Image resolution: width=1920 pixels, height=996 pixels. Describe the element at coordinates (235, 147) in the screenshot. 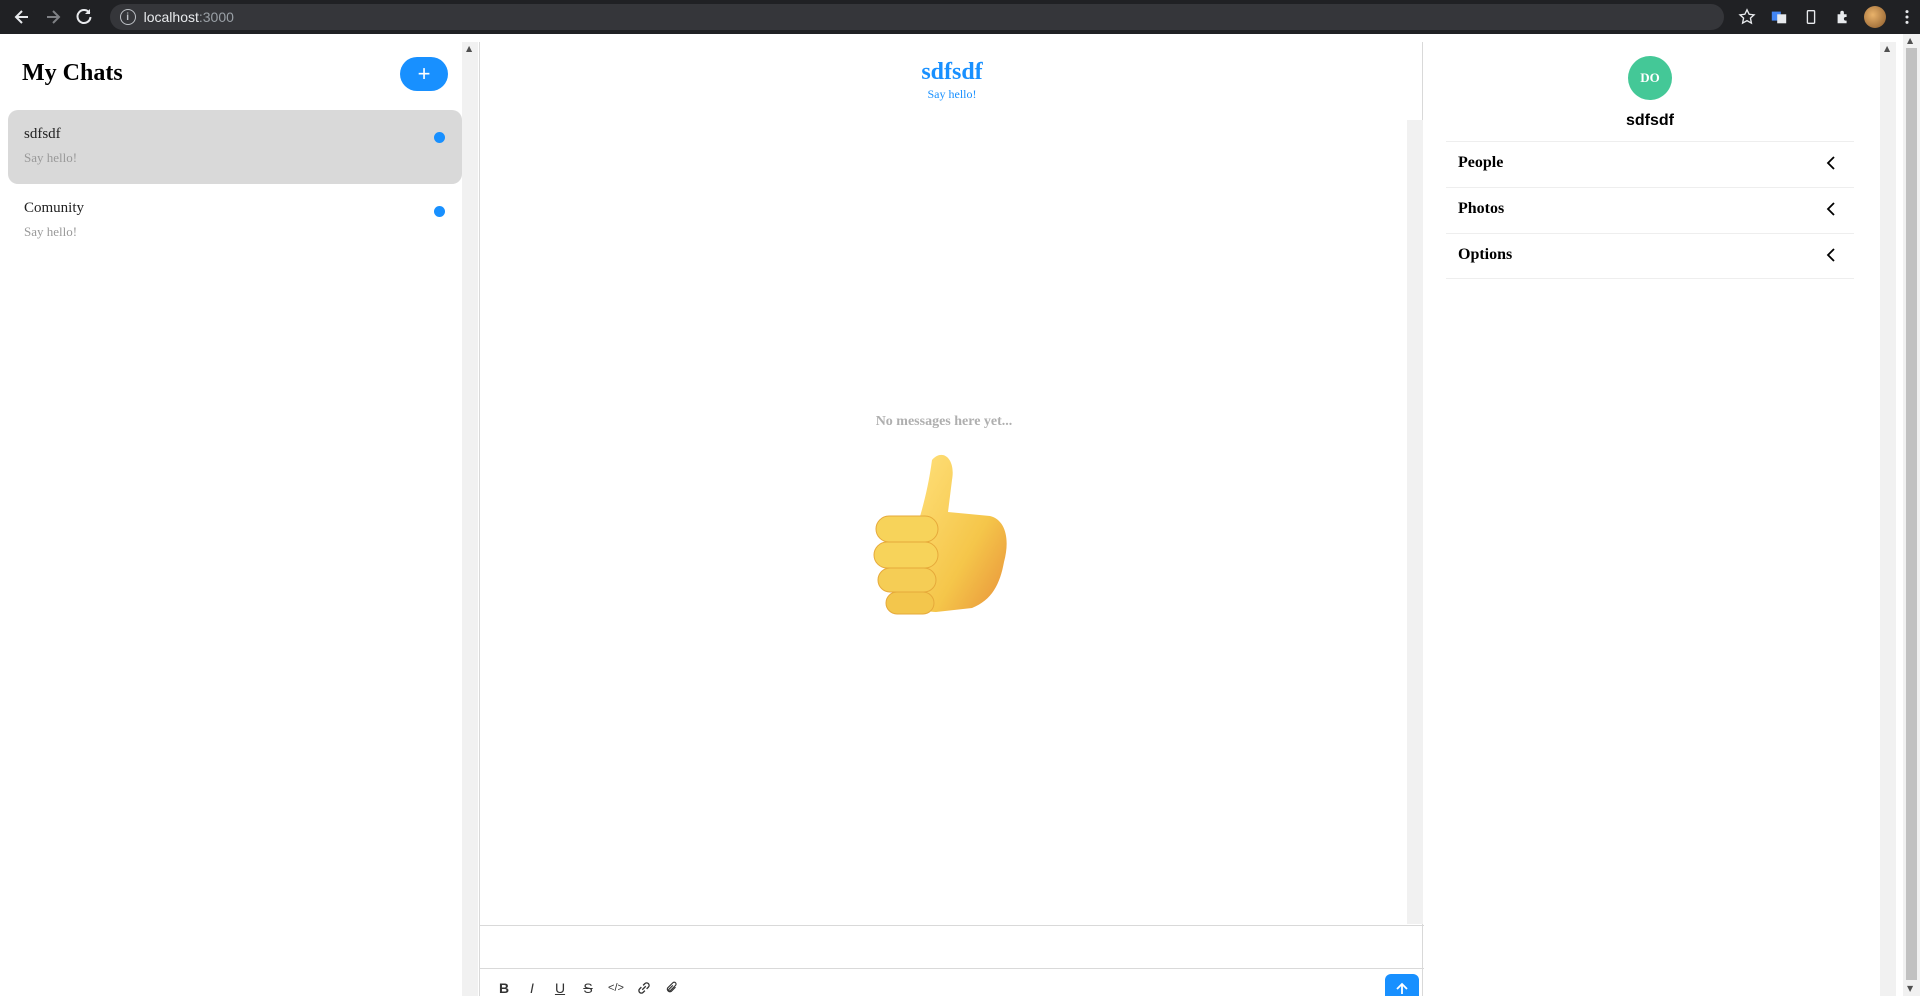

I see `chat-card-sdfsdf: sdfsdf Say hello!` at that location.